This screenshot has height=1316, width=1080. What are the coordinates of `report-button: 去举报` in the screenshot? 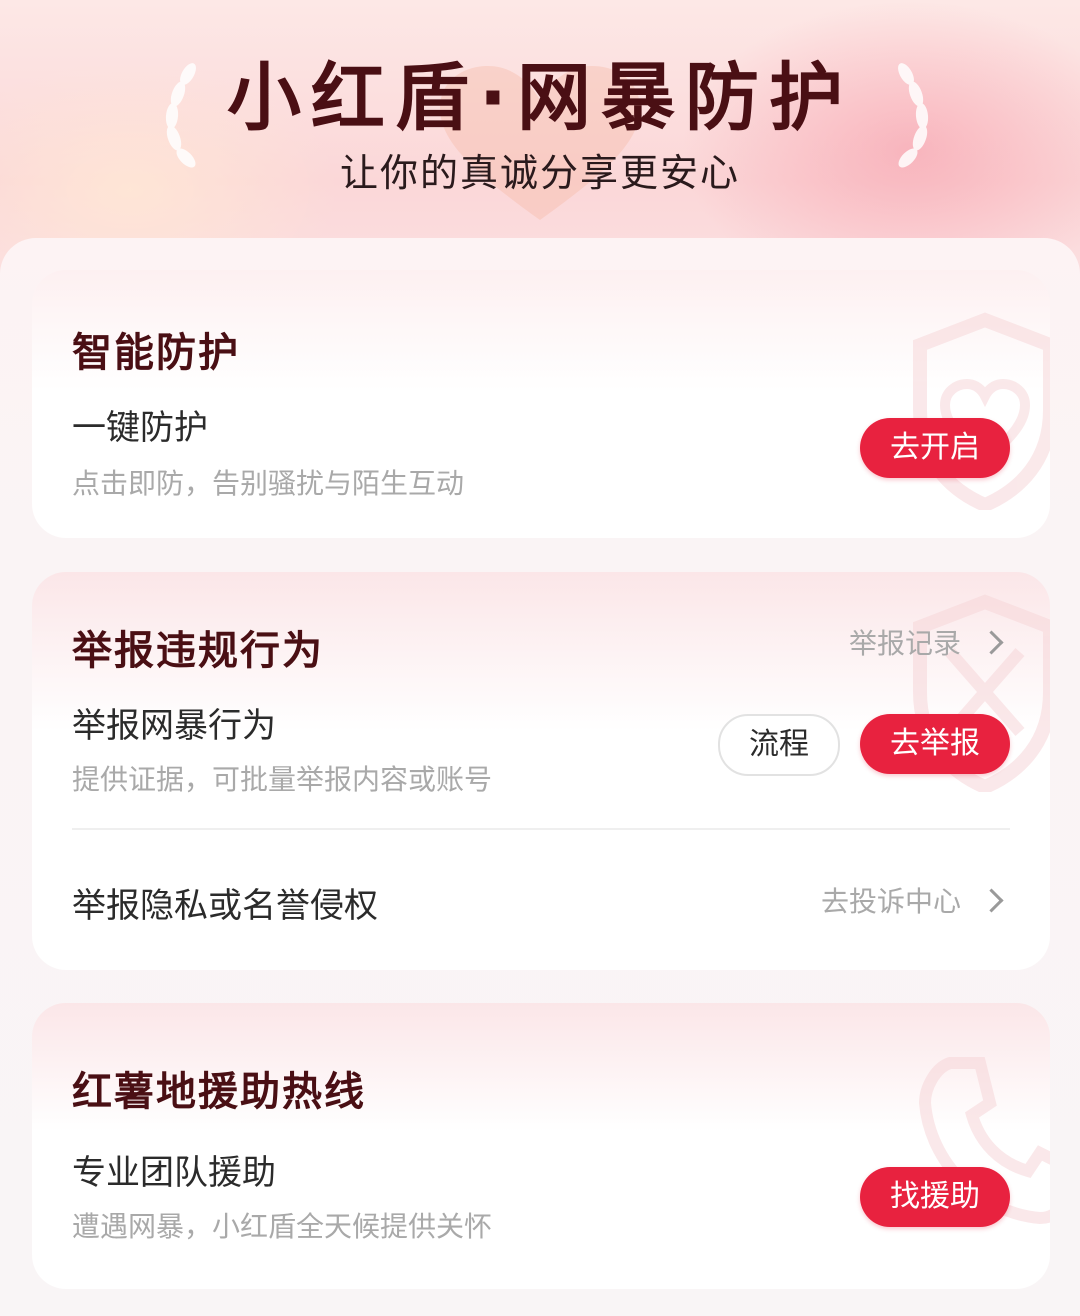 It's located at (935, 744).